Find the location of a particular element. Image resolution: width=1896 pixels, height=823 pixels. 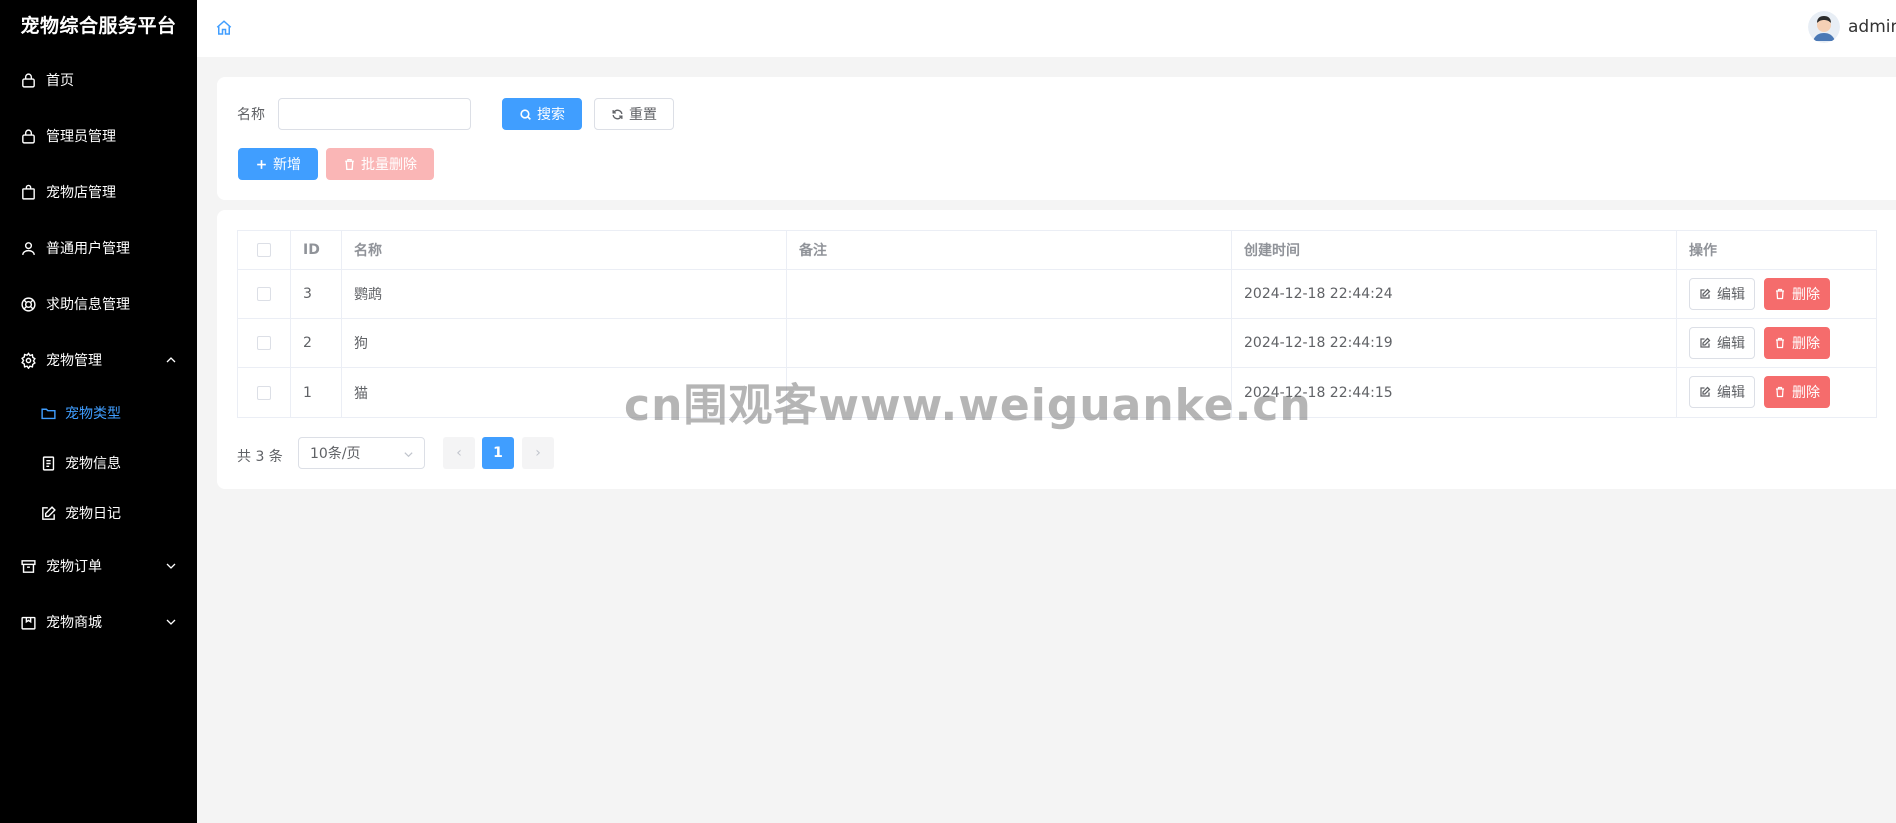

sidebar-item-label: 宠物管理 is located at coordinates (74, 361).